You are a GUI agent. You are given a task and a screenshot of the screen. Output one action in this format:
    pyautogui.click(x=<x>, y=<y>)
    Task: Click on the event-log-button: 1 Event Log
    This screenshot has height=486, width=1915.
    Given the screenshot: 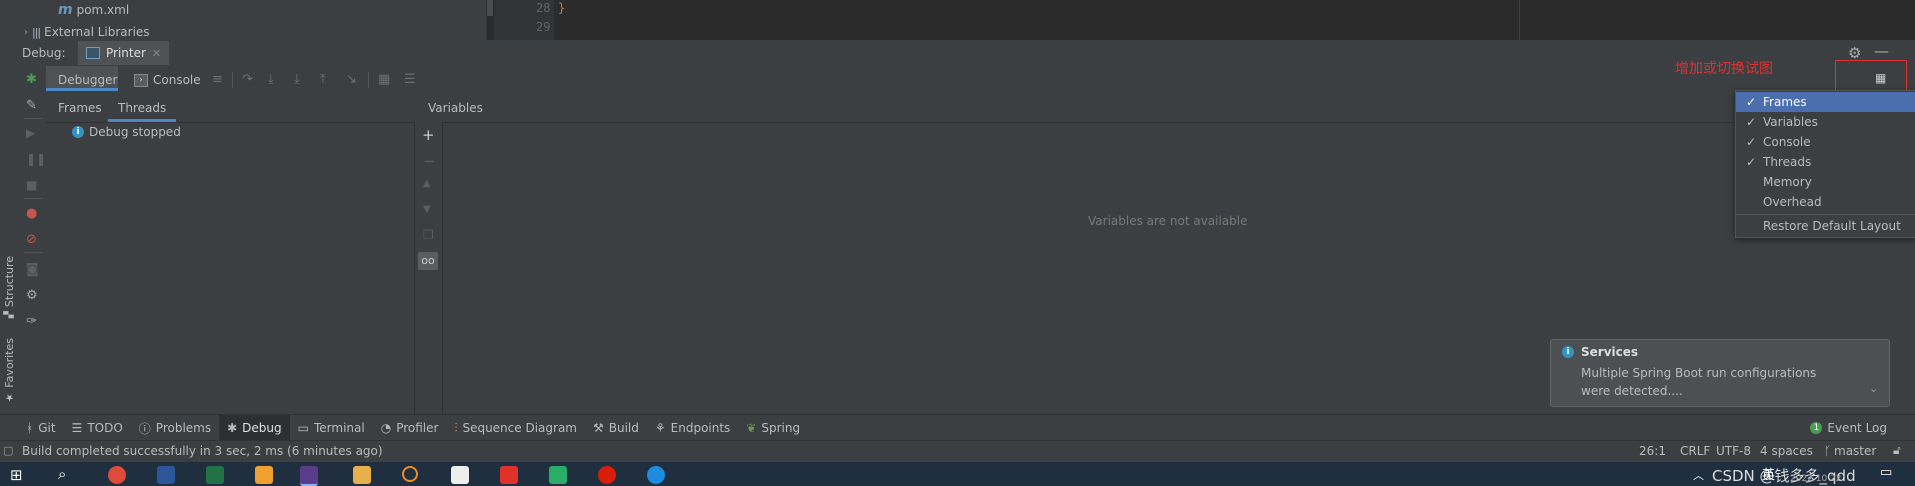 What is the action you would take?
    pyautogui.click(x=1858, y=428)
    